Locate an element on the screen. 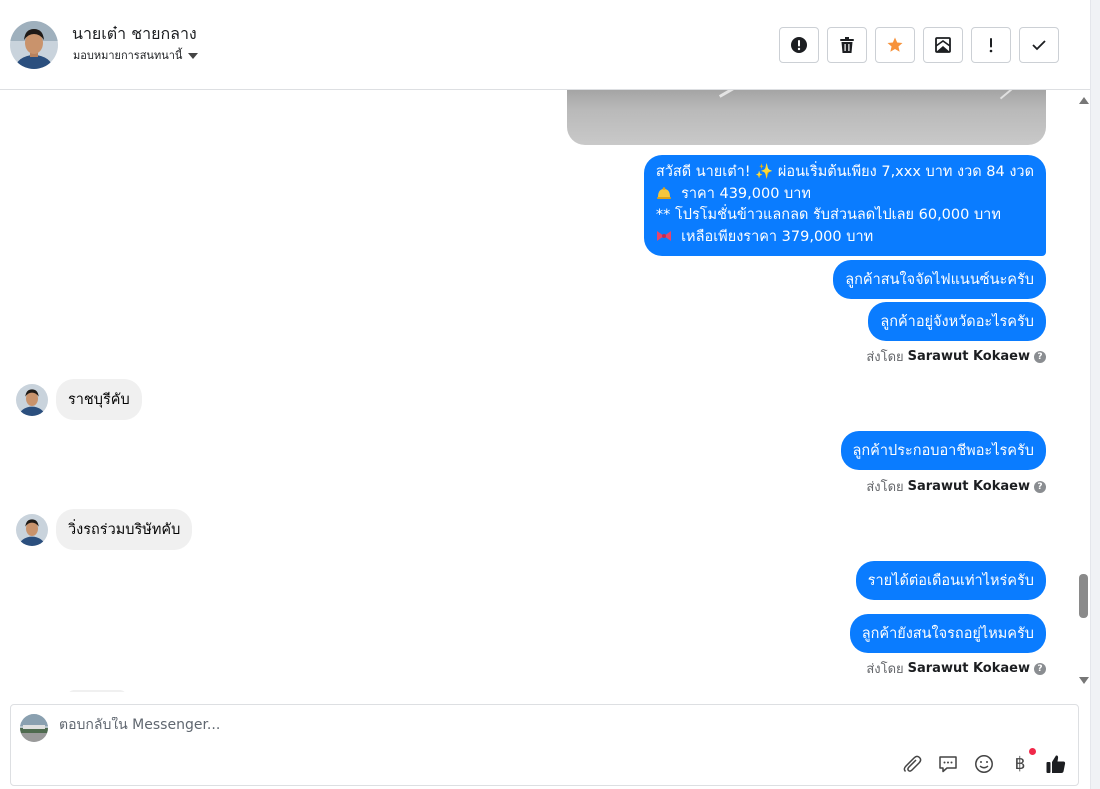 The height and width of the screenshot is (789, 1100). outgoing-message: ลูกค้ายังสนใจรถอยู่ไหมครับ is located at coordinates (947, 633).